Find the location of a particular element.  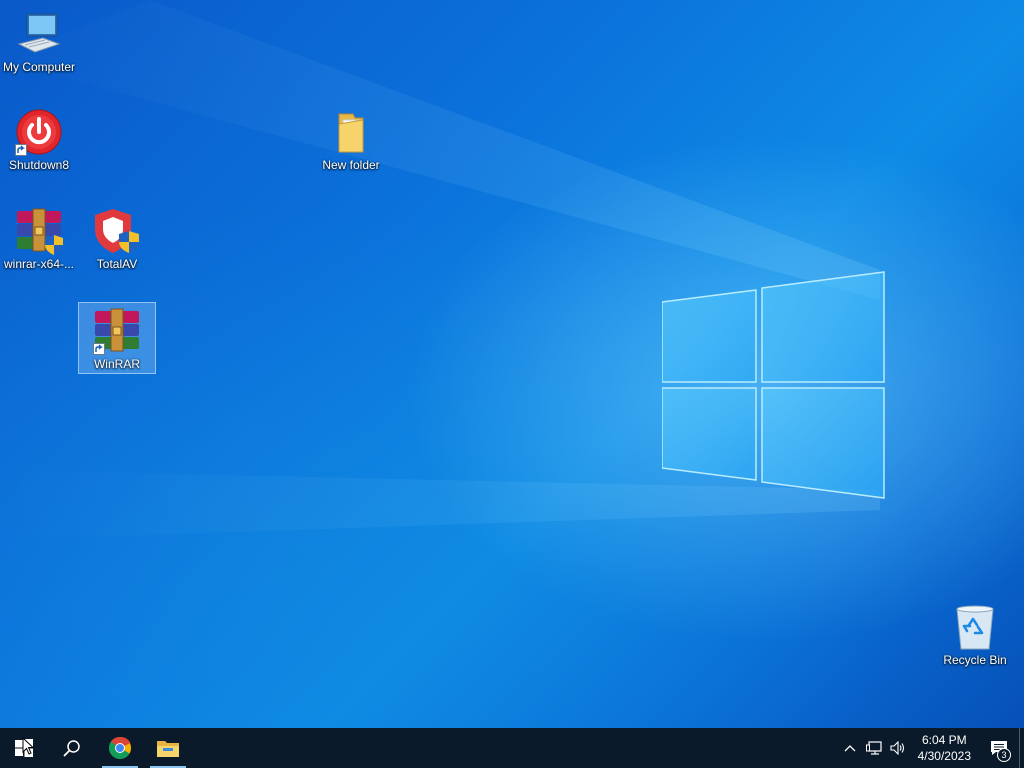

computer-icon is located at coordinates (39, 34).